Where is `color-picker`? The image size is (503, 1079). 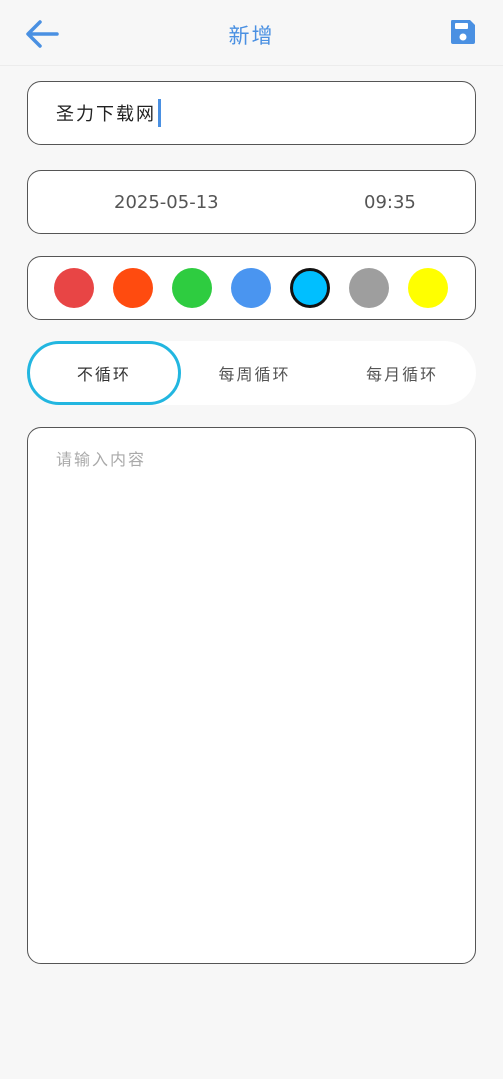 color-picker is located at coordinates (251, 288).